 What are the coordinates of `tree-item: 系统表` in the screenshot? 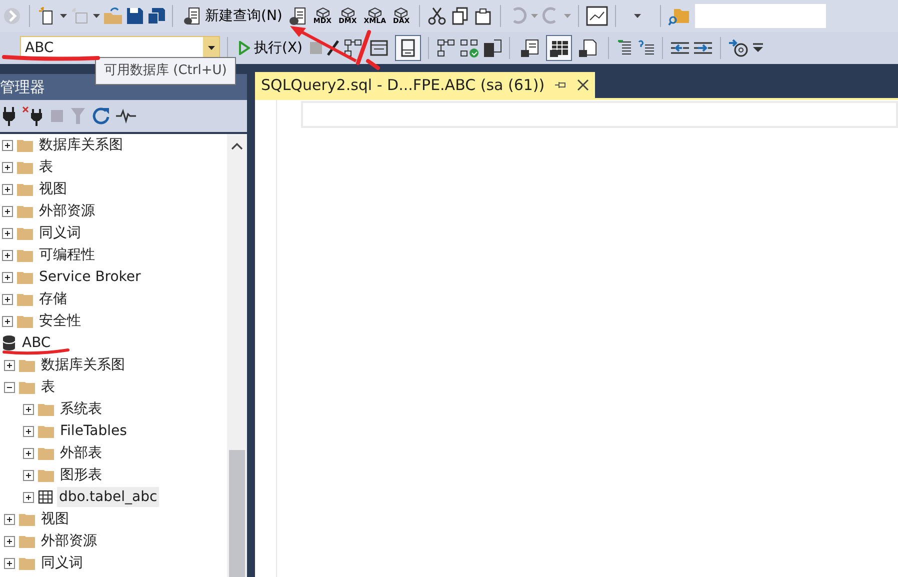 It's located at (81, 409).